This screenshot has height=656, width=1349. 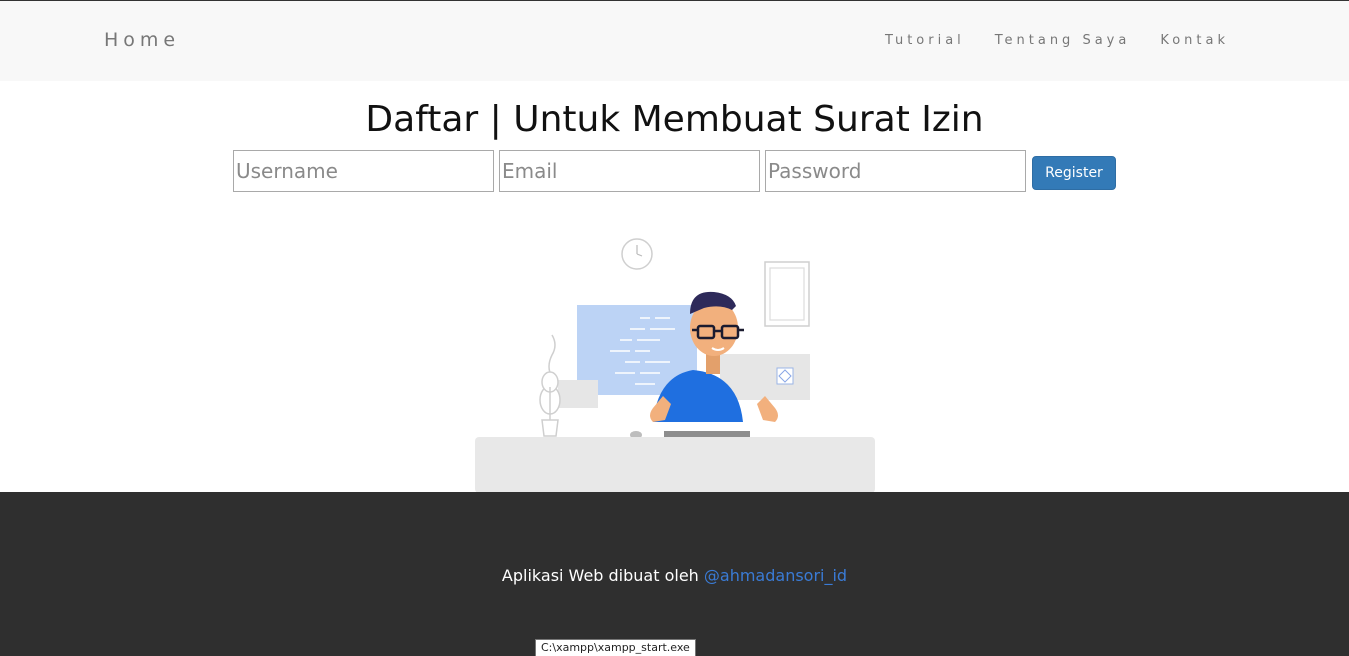 I want to click on register-button: Register, so click(x=1074, y=173).